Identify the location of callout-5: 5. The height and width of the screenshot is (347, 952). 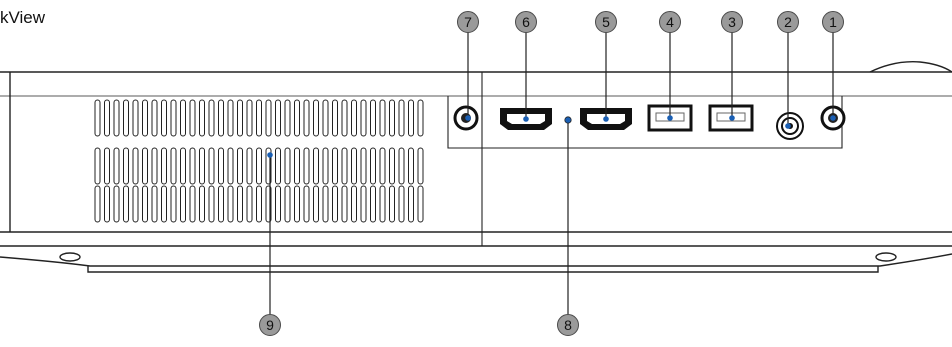
(606, 22).